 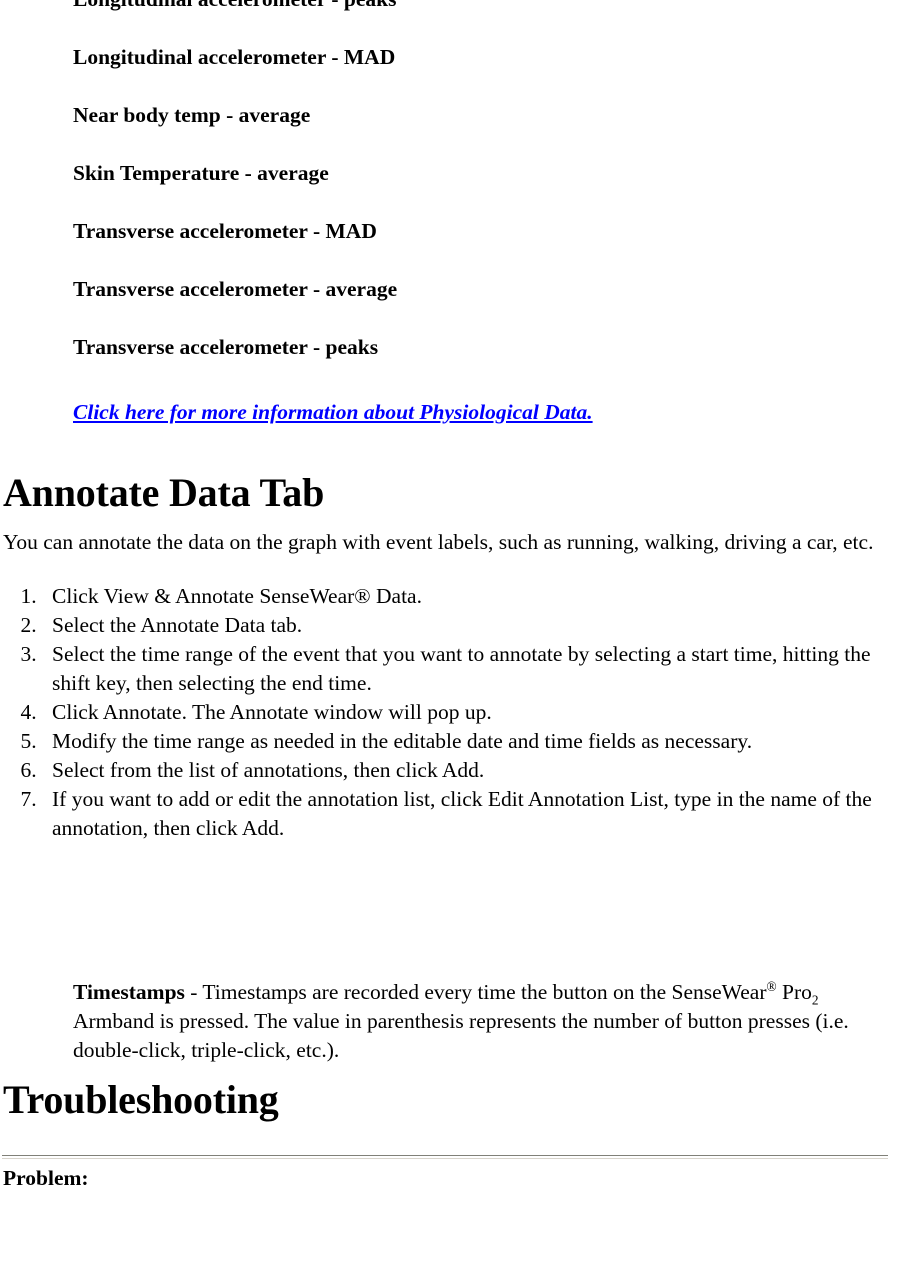 I want to click on registered-mark-icon: ®, so click(x=771, y=986).